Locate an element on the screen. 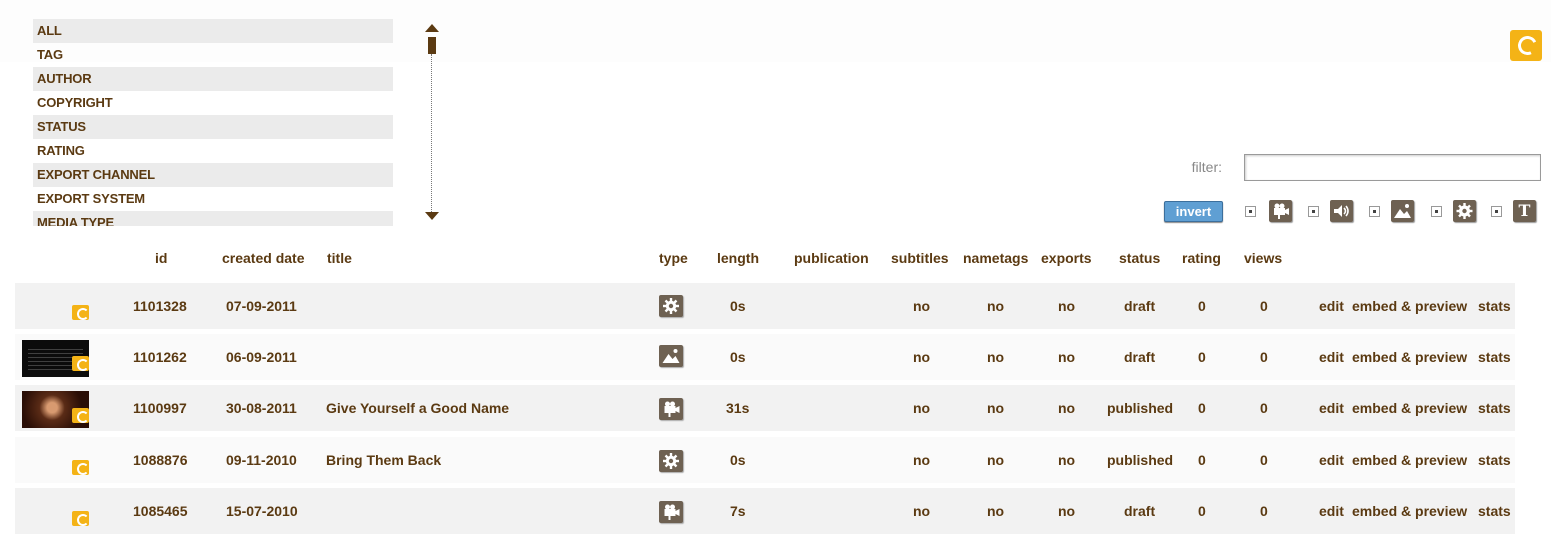 Image resolution: width=1551 pixels, height=541 pixels. facet-scrollbar is located at coordinates (432, 122).